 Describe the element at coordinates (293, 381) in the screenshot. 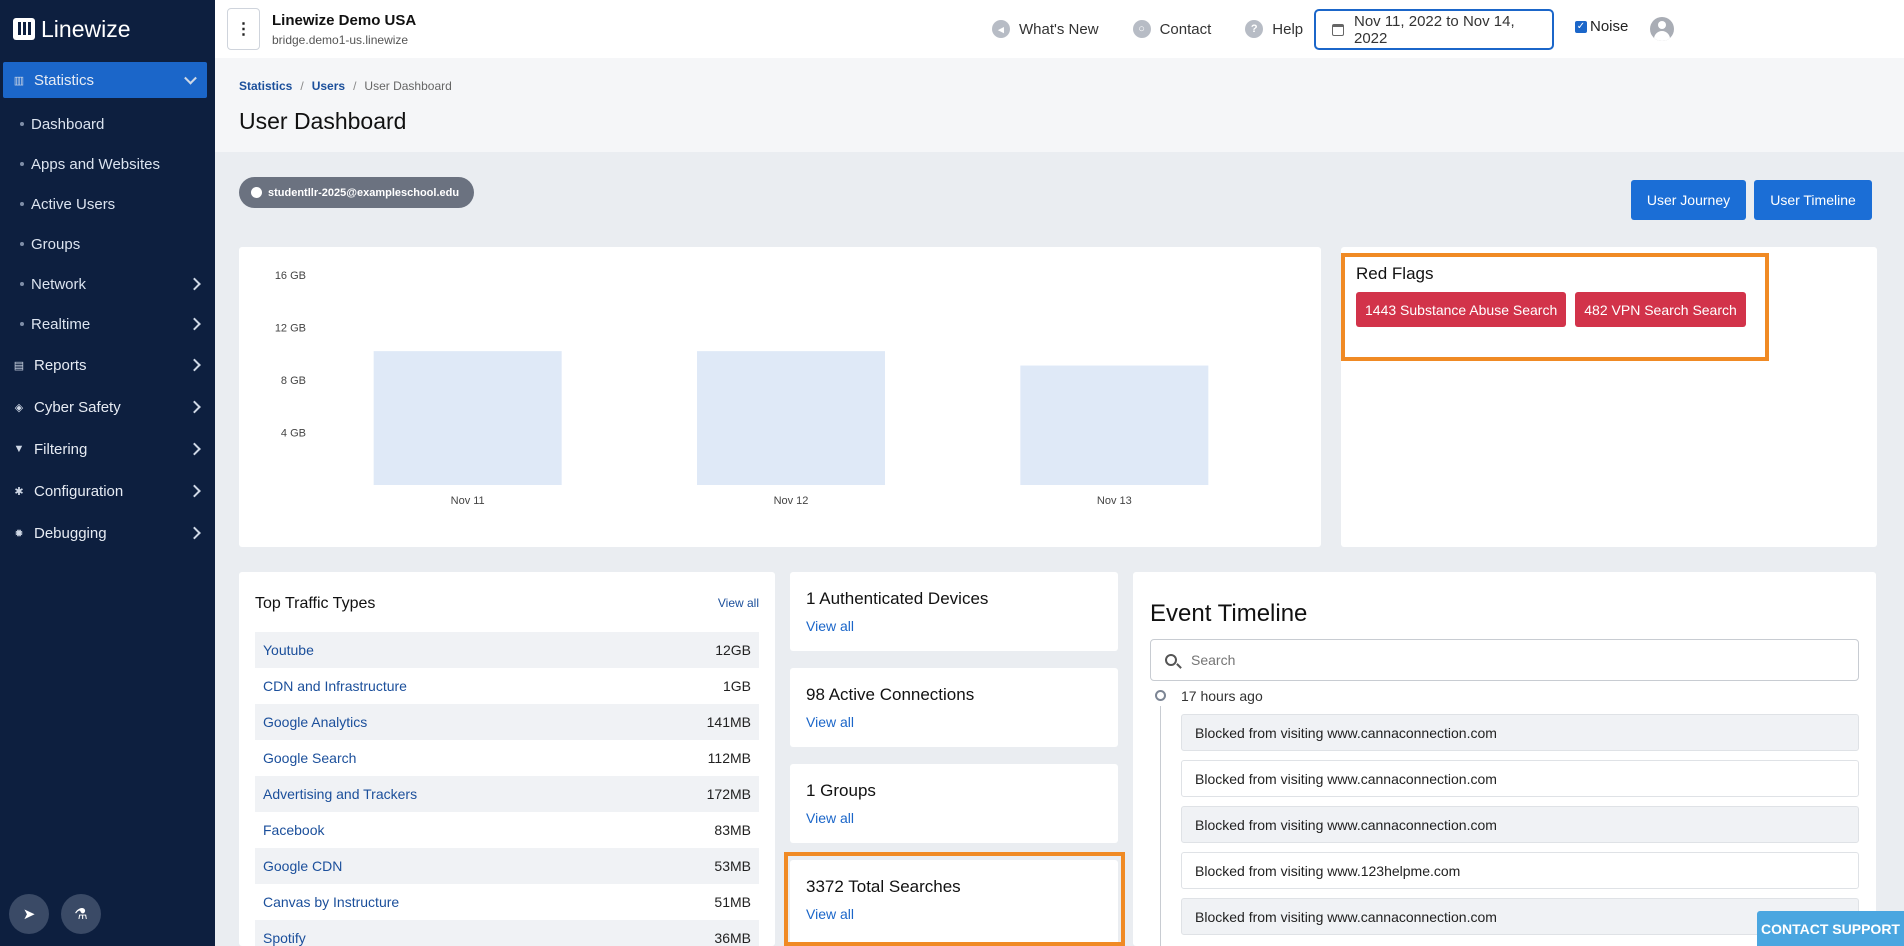

I see `y-tick-label: 8 GB` at that location.